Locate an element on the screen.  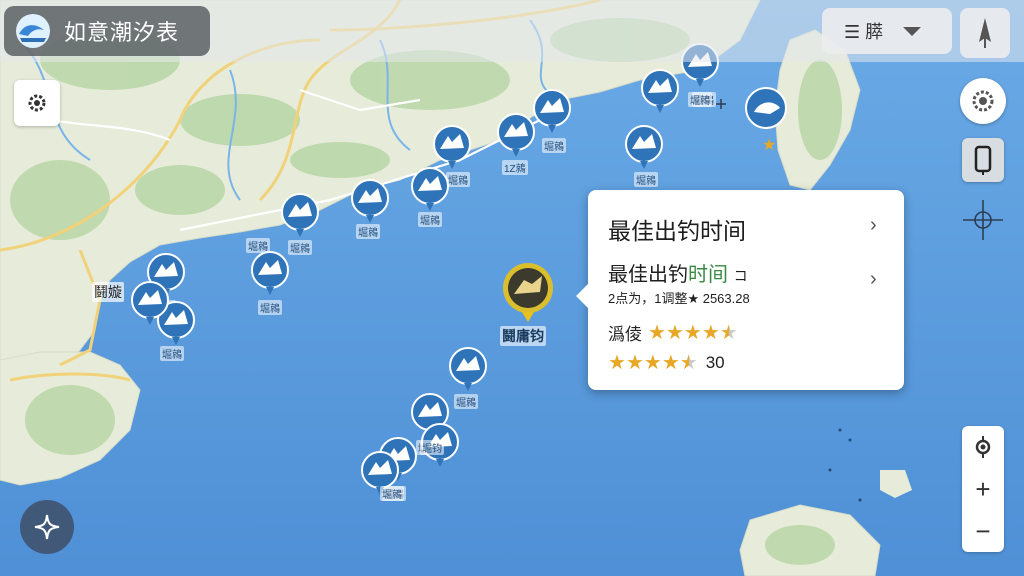
locate-button is located at coordinates (983, 447).